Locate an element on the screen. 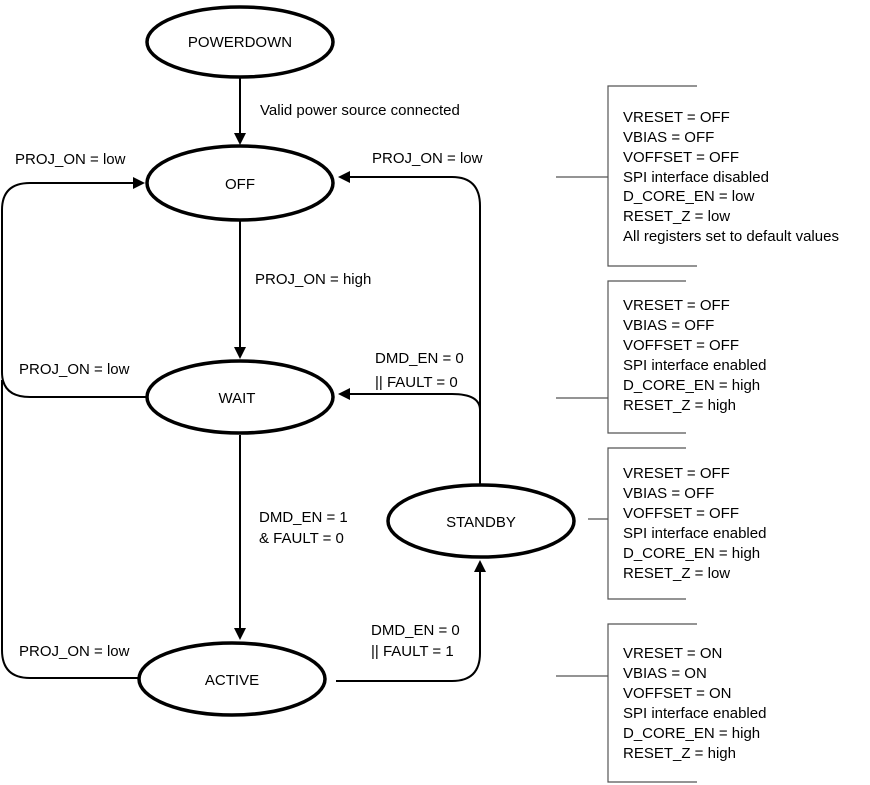 The width and height of the screenshot is (870, 785). edge-label-standby-to-wait-1: DMD_EN = 0 is located at coordinates (419, 358).